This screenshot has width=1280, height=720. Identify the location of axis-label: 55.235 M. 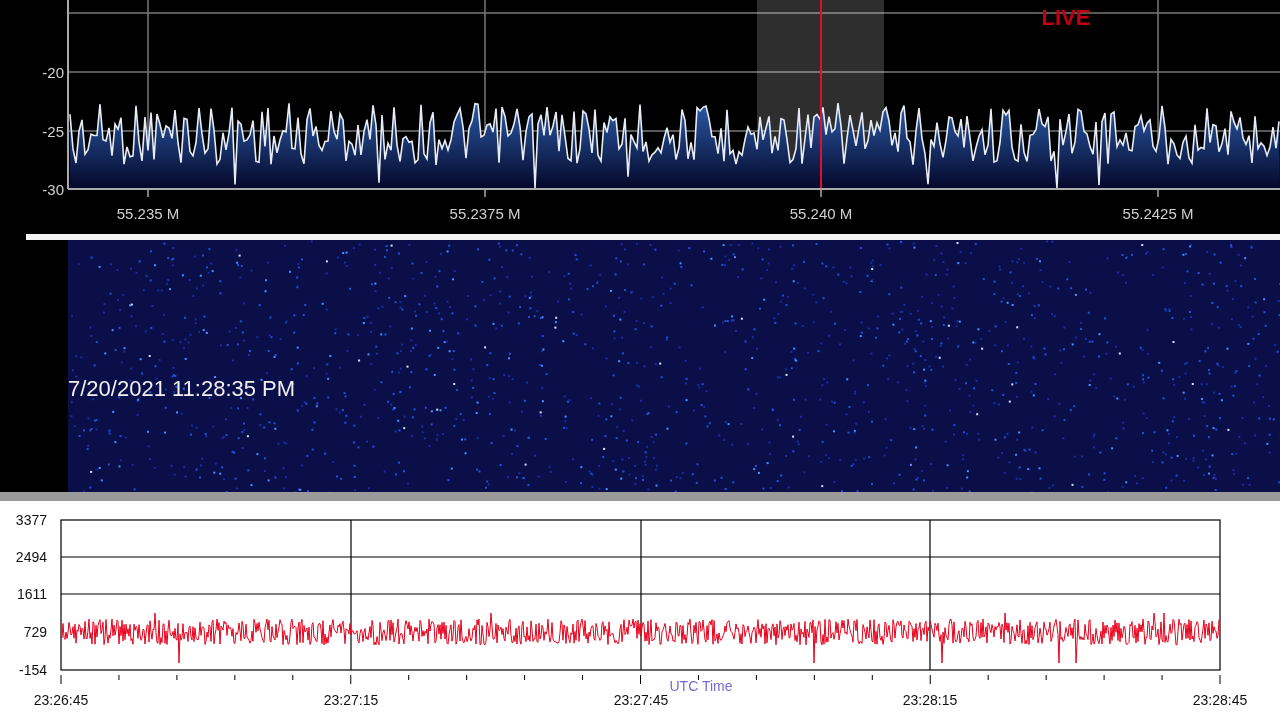
(148, 213).